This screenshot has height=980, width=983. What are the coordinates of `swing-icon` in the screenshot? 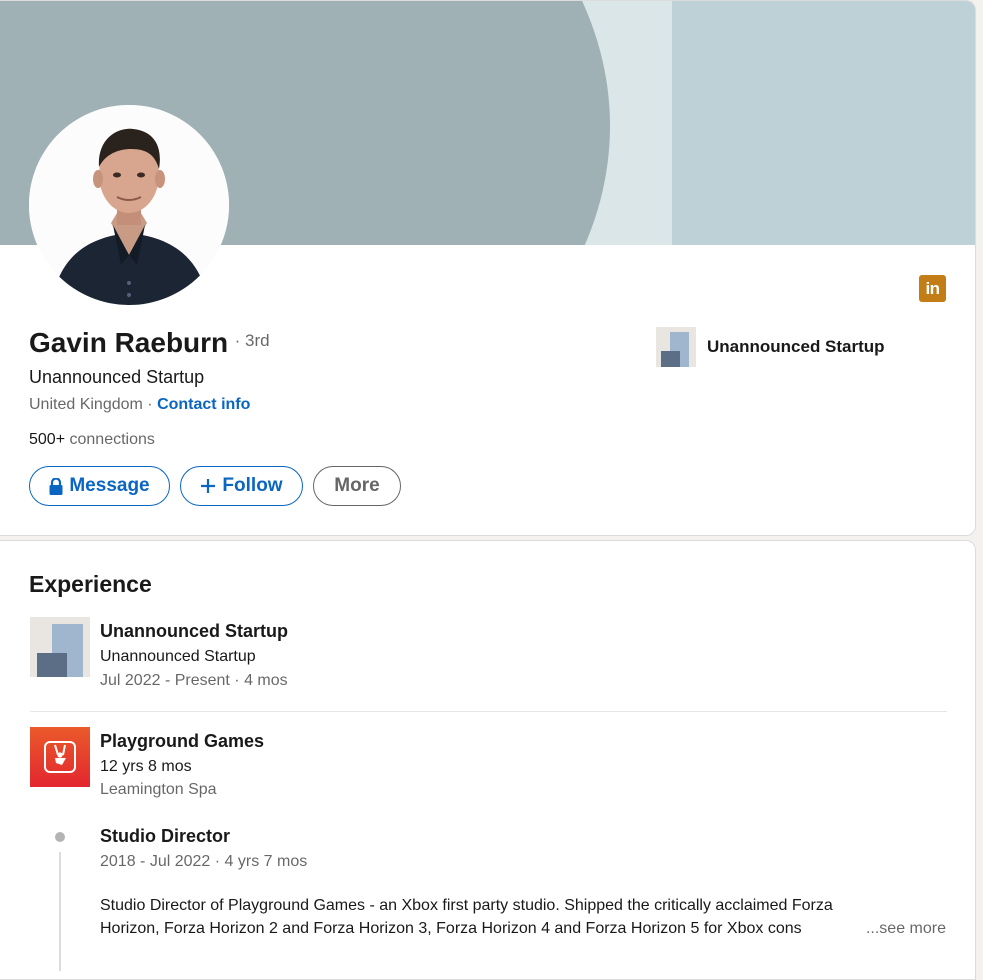 It's located at (60, 754).